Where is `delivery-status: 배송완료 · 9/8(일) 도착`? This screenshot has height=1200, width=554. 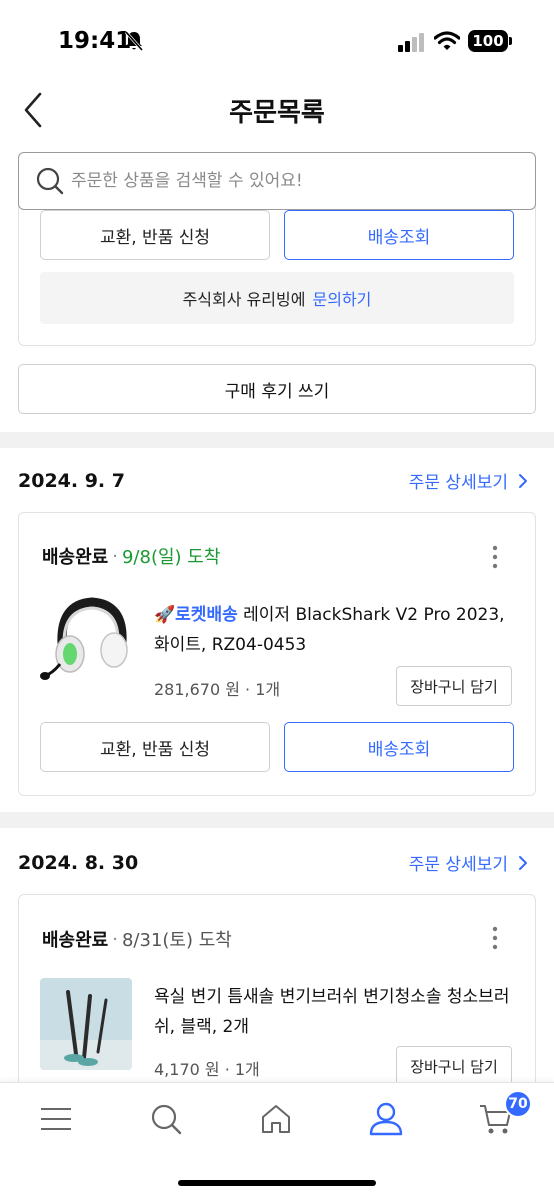
delivery-status: 배송완료 · 9/8(일) 도착 is located at coordinates (131, 556).